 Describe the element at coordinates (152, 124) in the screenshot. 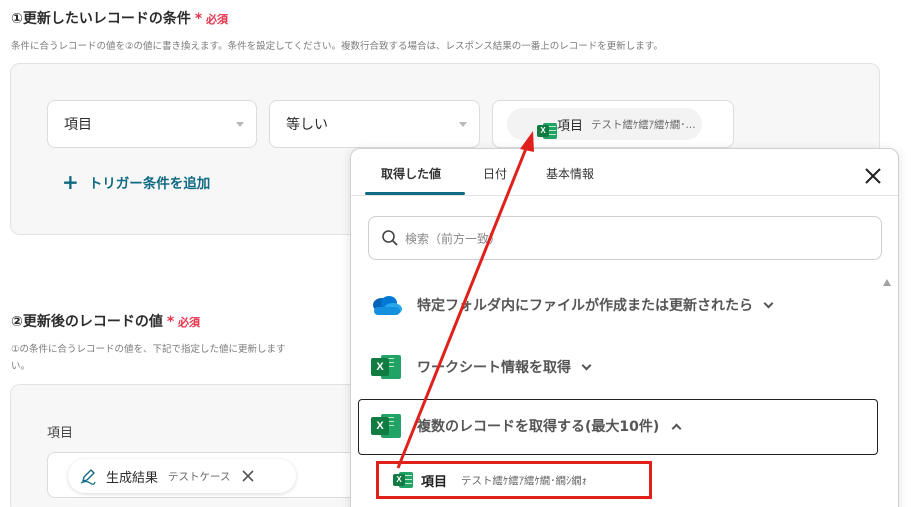

I see `condition-field-select: 項目` at that location.